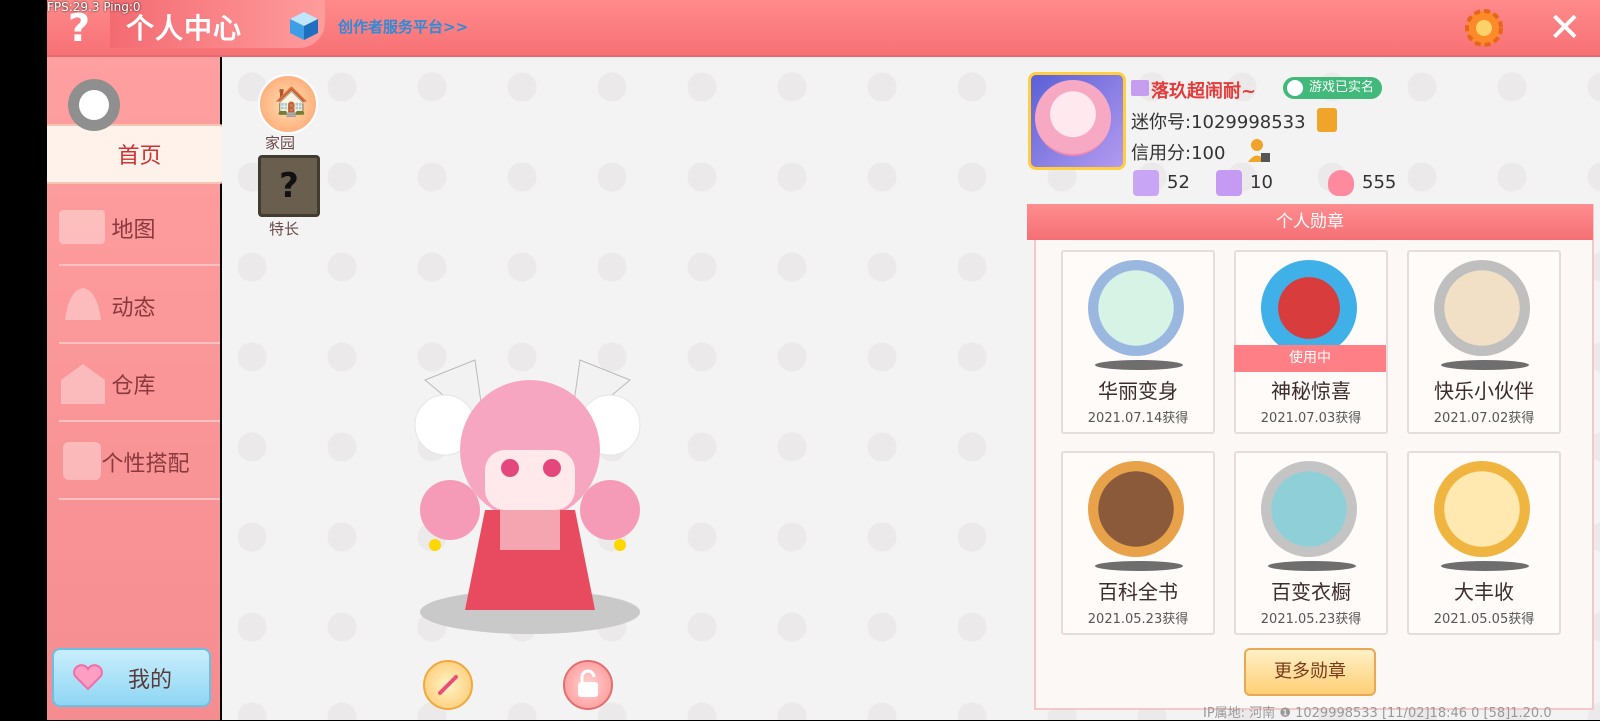 The height and width of the screenshot is (721, 1600). Describe the element at coordinates (288, 104) in the screenshot. I see `homeland-icon: 🏠` at that location.